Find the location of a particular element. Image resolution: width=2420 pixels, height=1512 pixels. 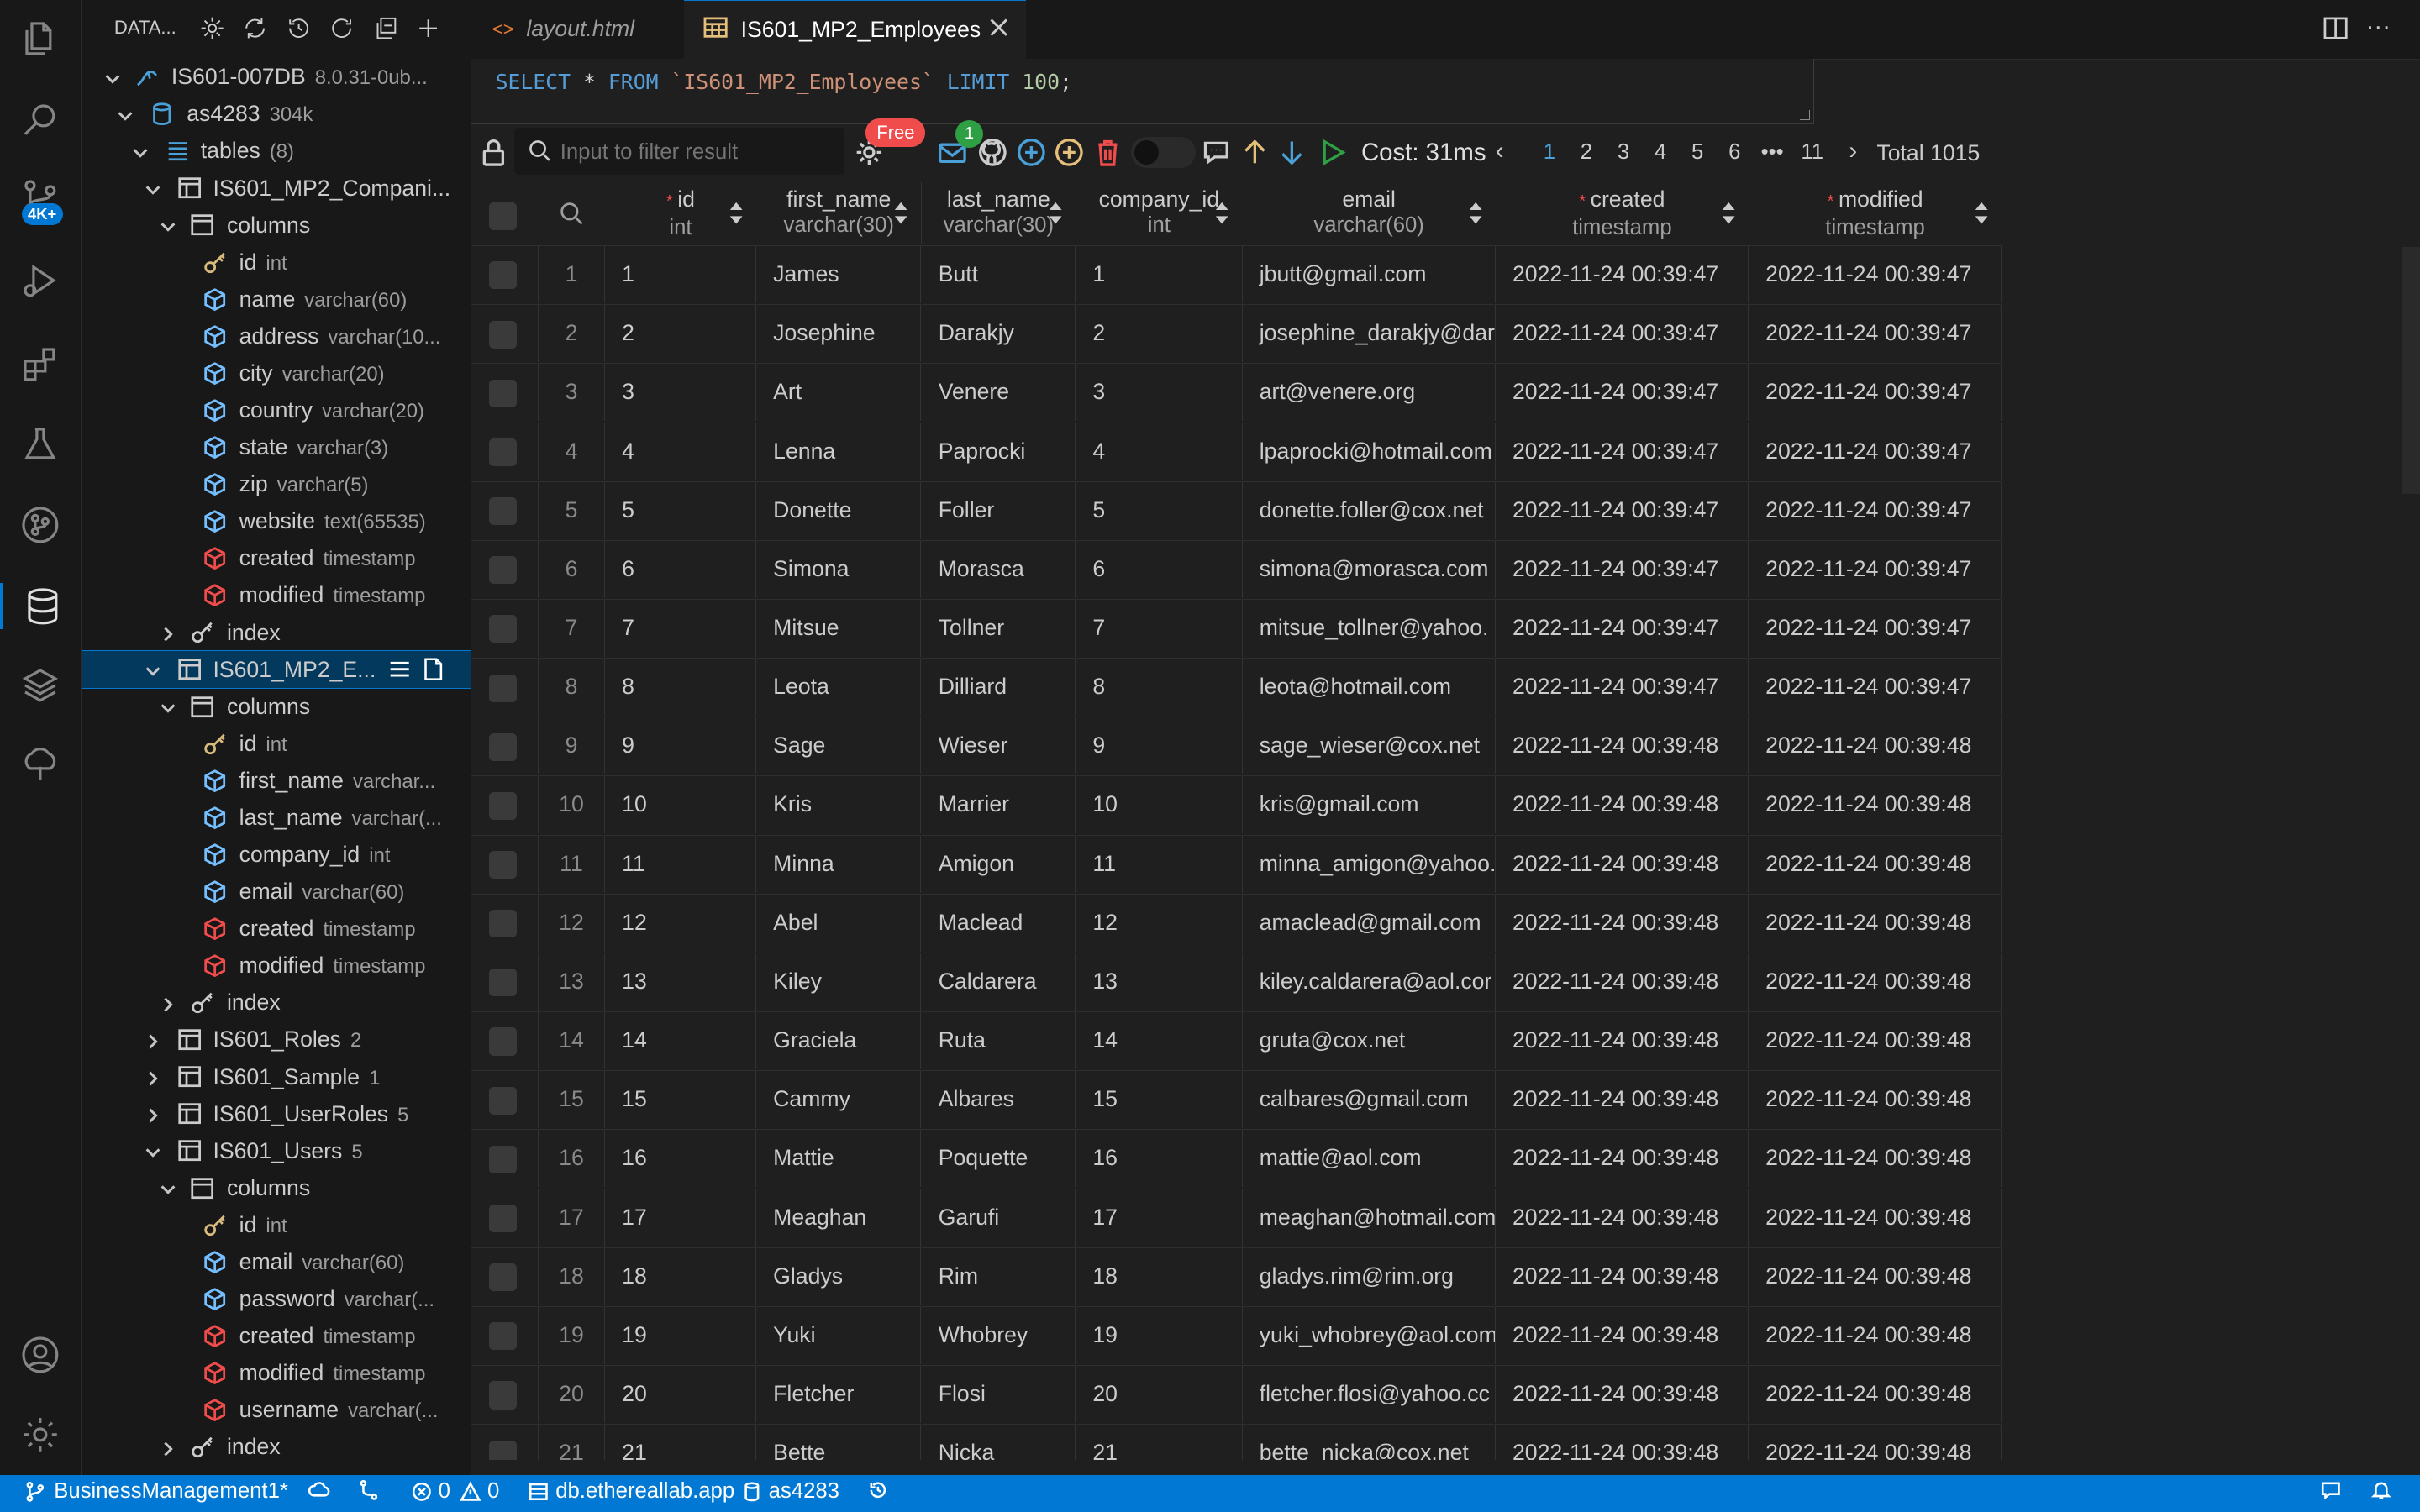

columns-node: columns is located at coordinates (276, 1187).